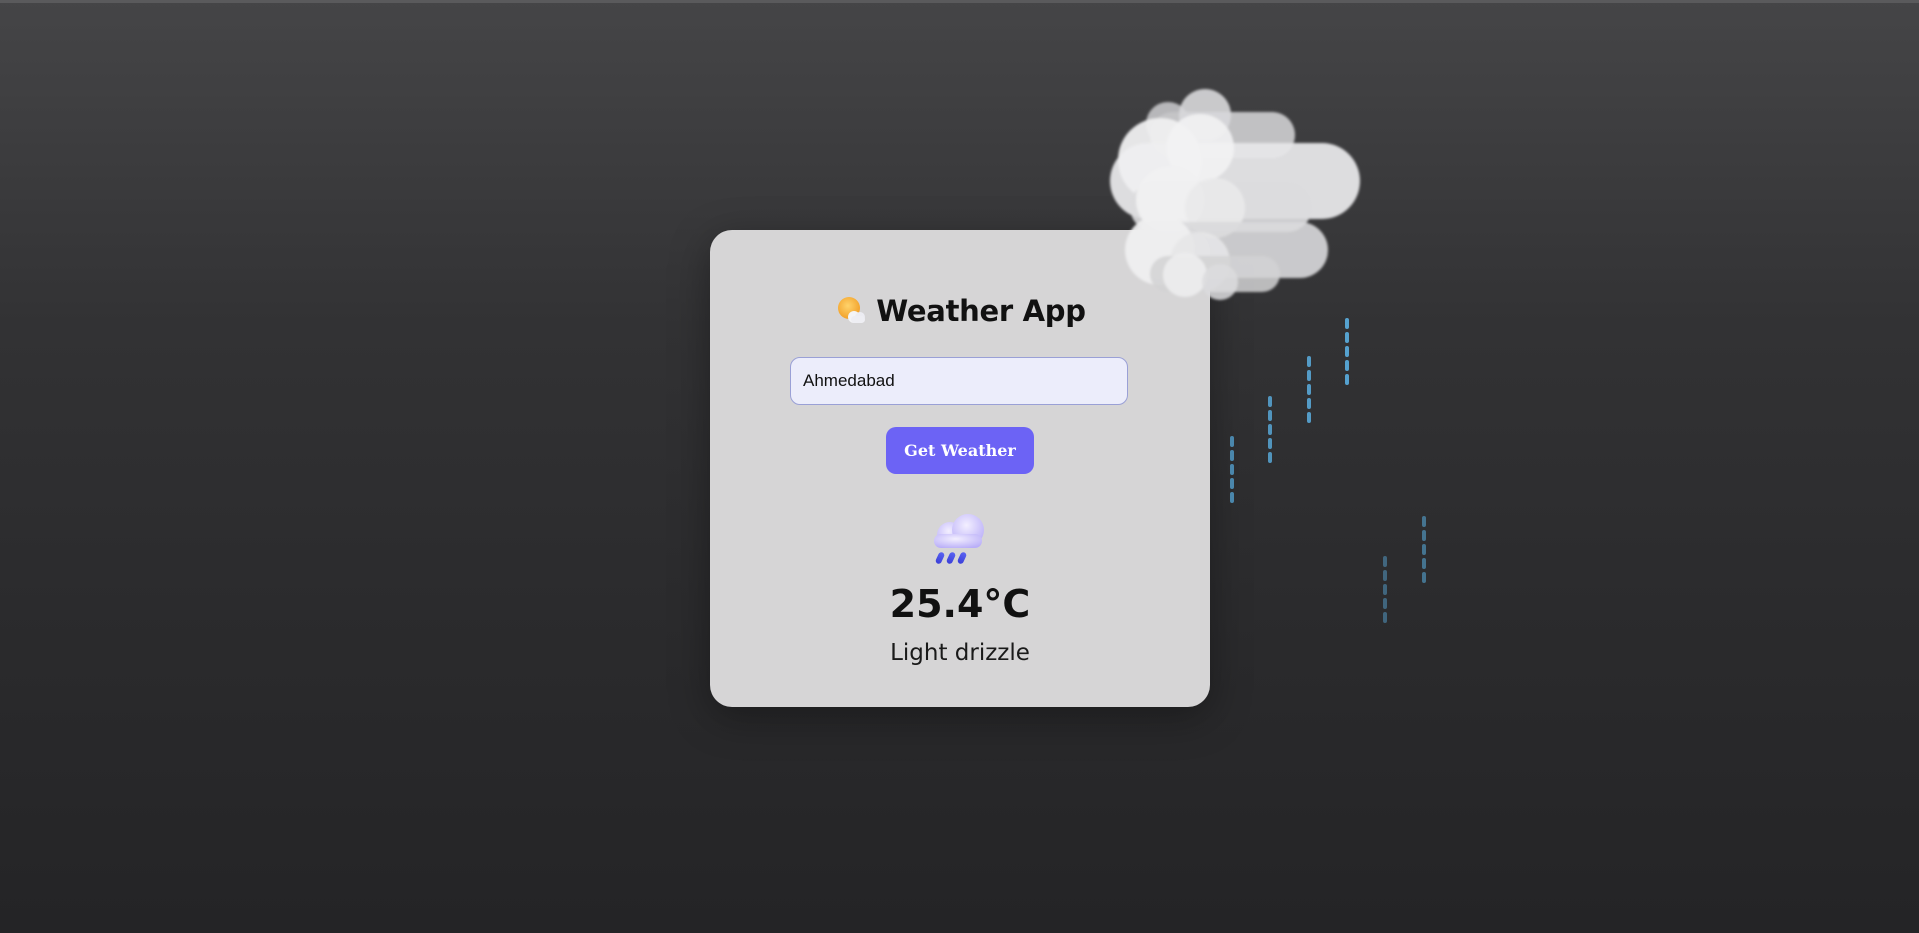 The width and height of the screenshot is (1919, 933). What do you see at coordinates (959, 1) in the screenshot?
I see `window-top-edge` at bounding box center [959, 1].